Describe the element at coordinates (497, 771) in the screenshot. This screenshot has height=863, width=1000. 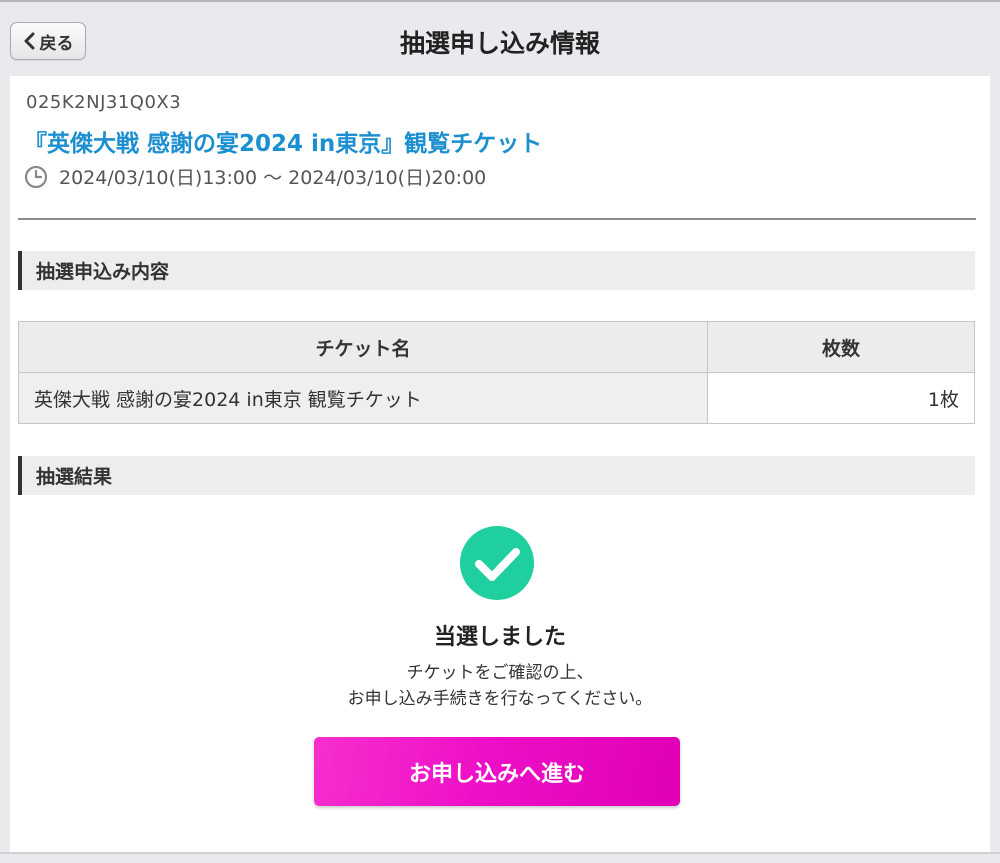
I see `proceed-to-application-button: お申し込みへ進む` at that location.